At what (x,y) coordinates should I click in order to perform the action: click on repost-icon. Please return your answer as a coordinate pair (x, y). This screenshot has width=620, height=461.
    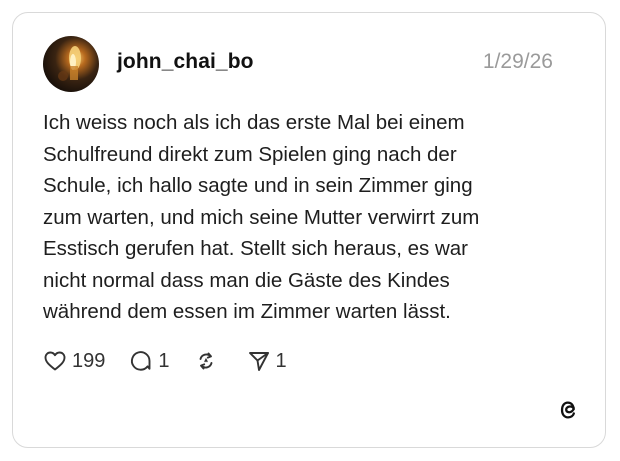
    Looking at the image, I should click on (205, 361).